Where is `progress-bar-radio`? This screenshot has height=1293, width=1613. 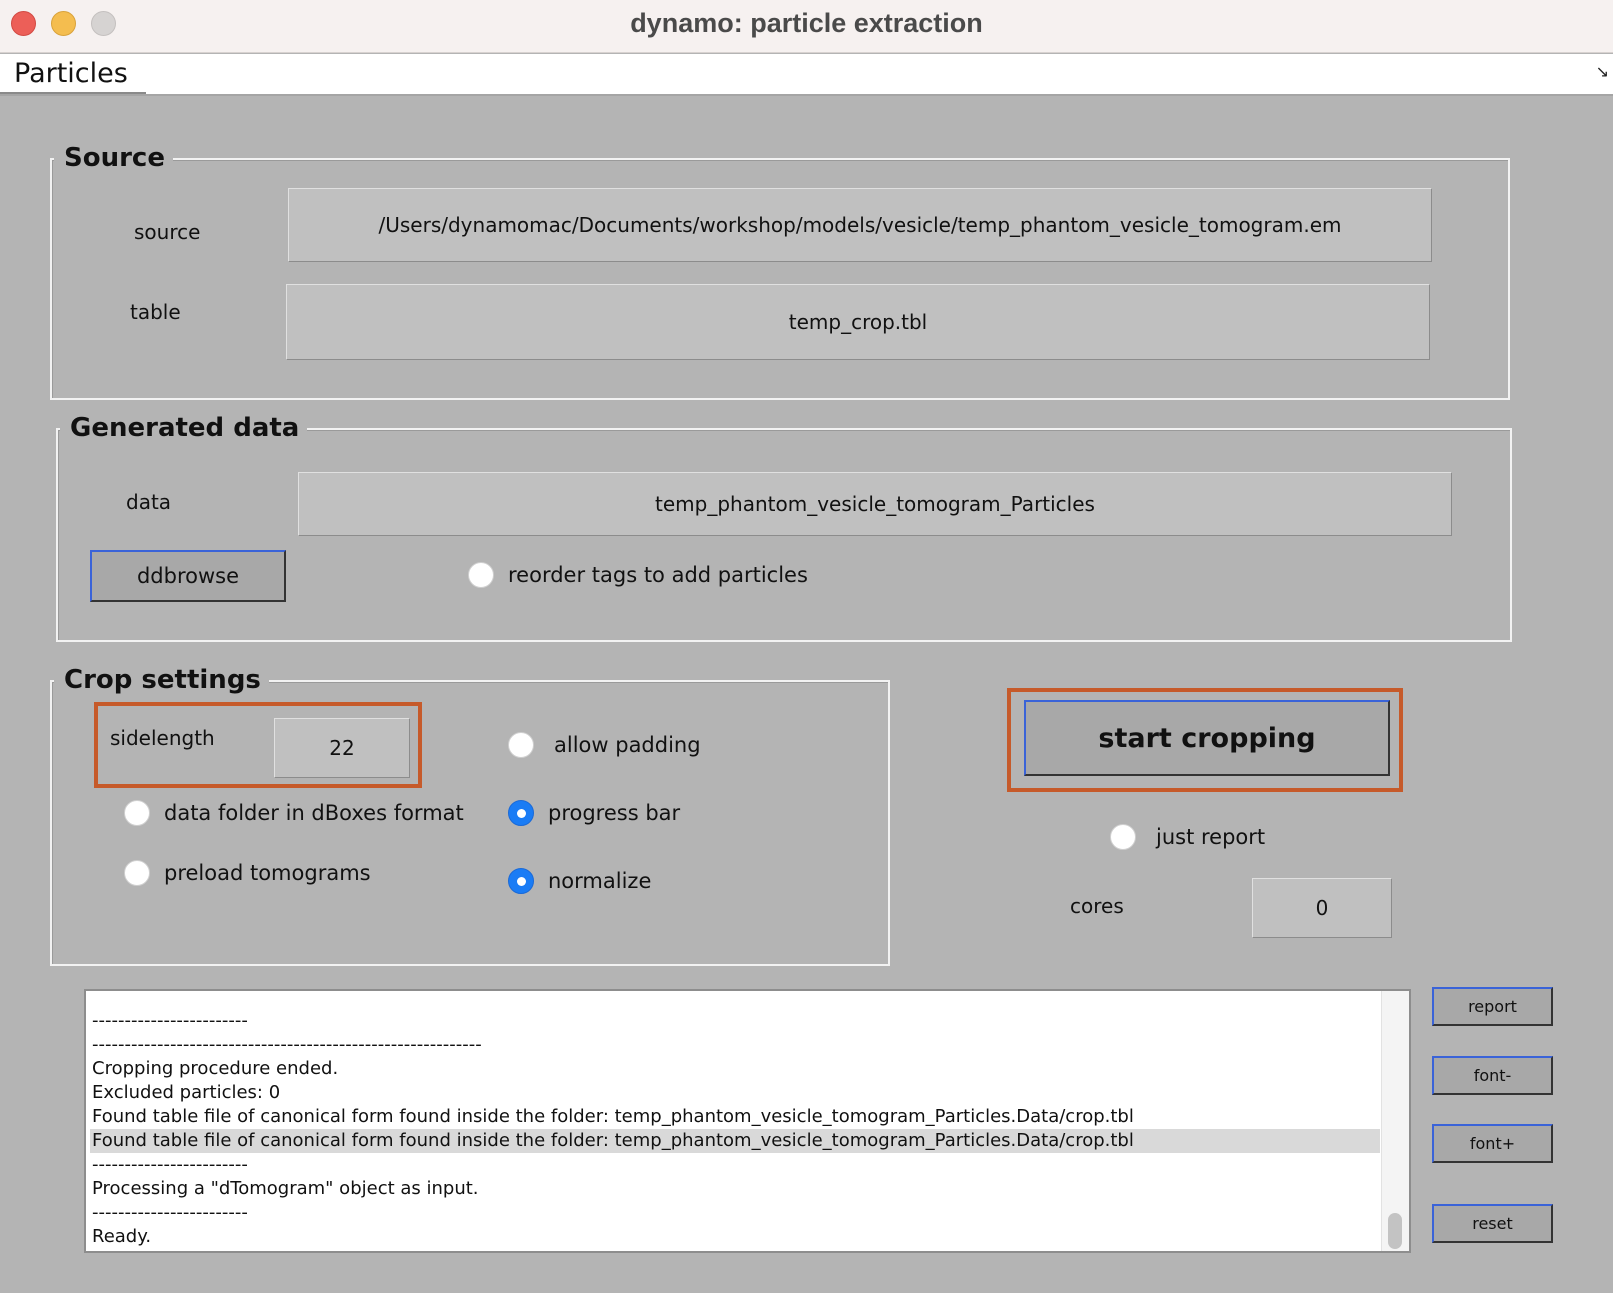
progress-bar-radio is located at coordinates (521, 813).